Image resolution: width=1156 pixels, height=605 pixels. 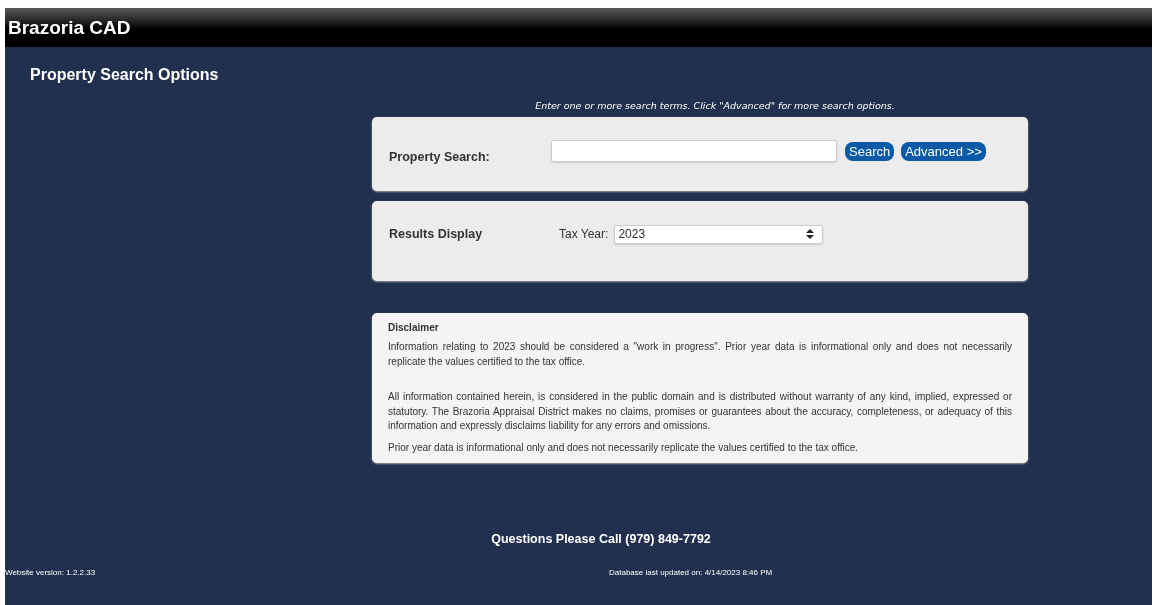 I want to click on sort-arrows-icon, so click(x=810, y=234).